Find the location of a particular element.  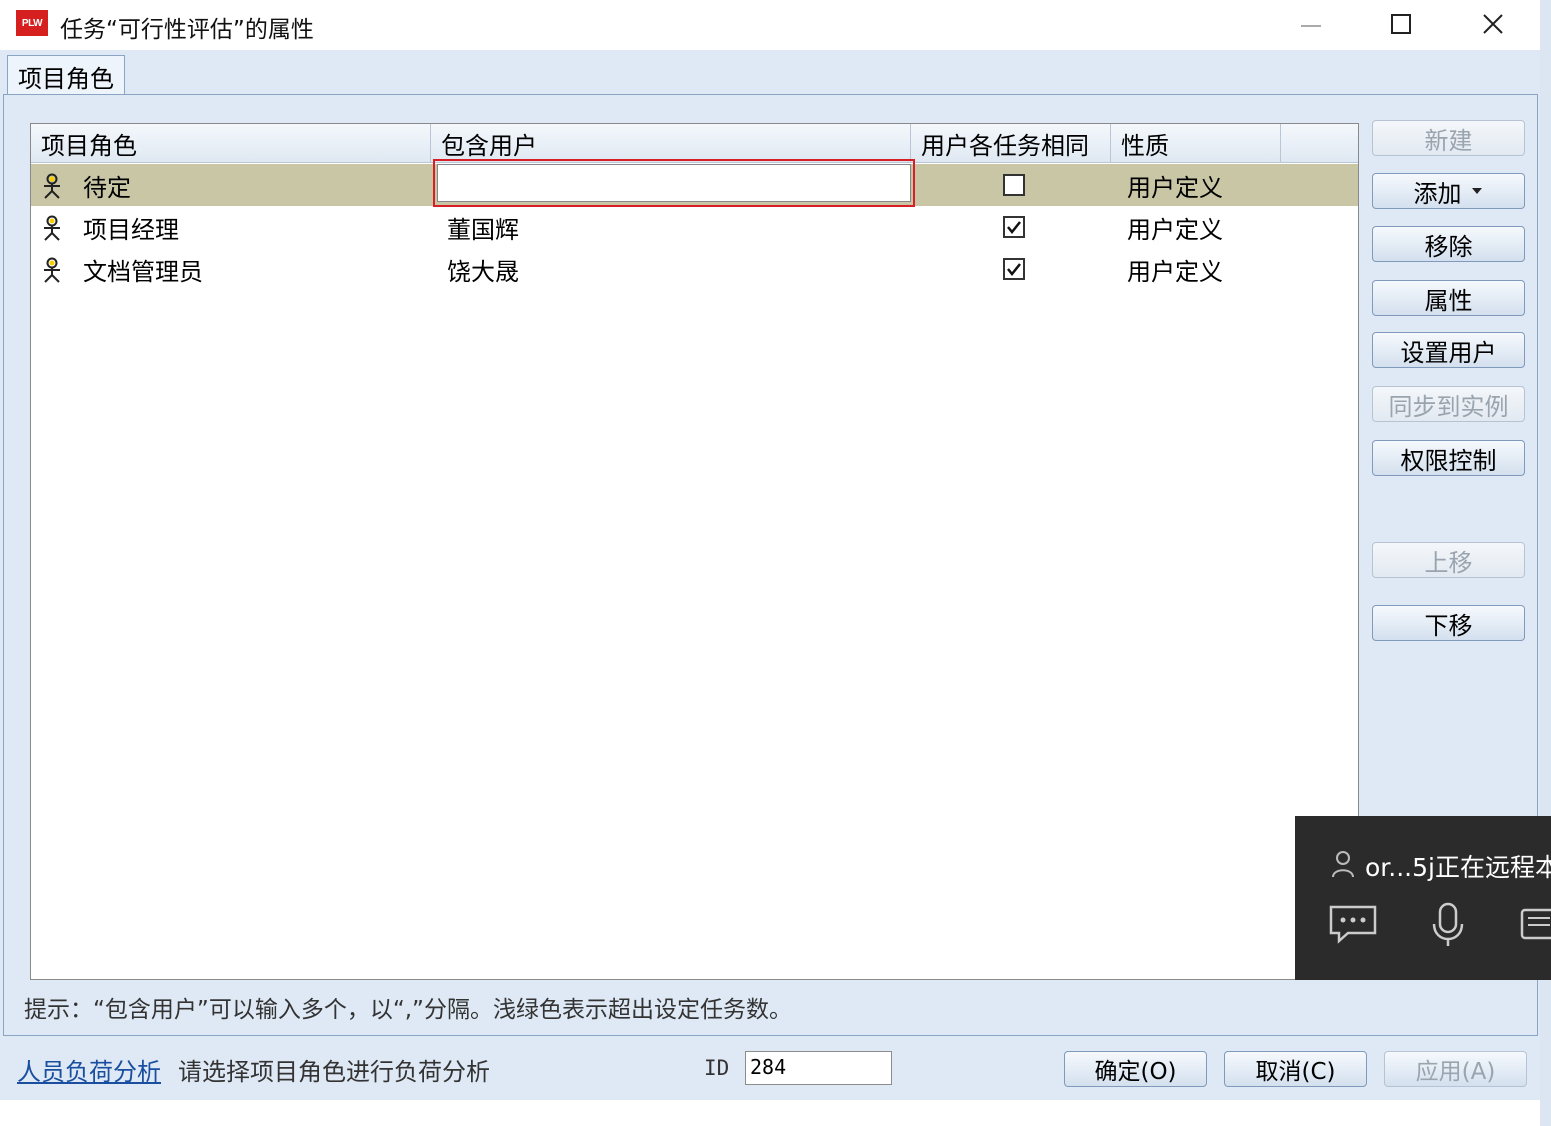

microphone-icon is located at coordinates (1448, 925).